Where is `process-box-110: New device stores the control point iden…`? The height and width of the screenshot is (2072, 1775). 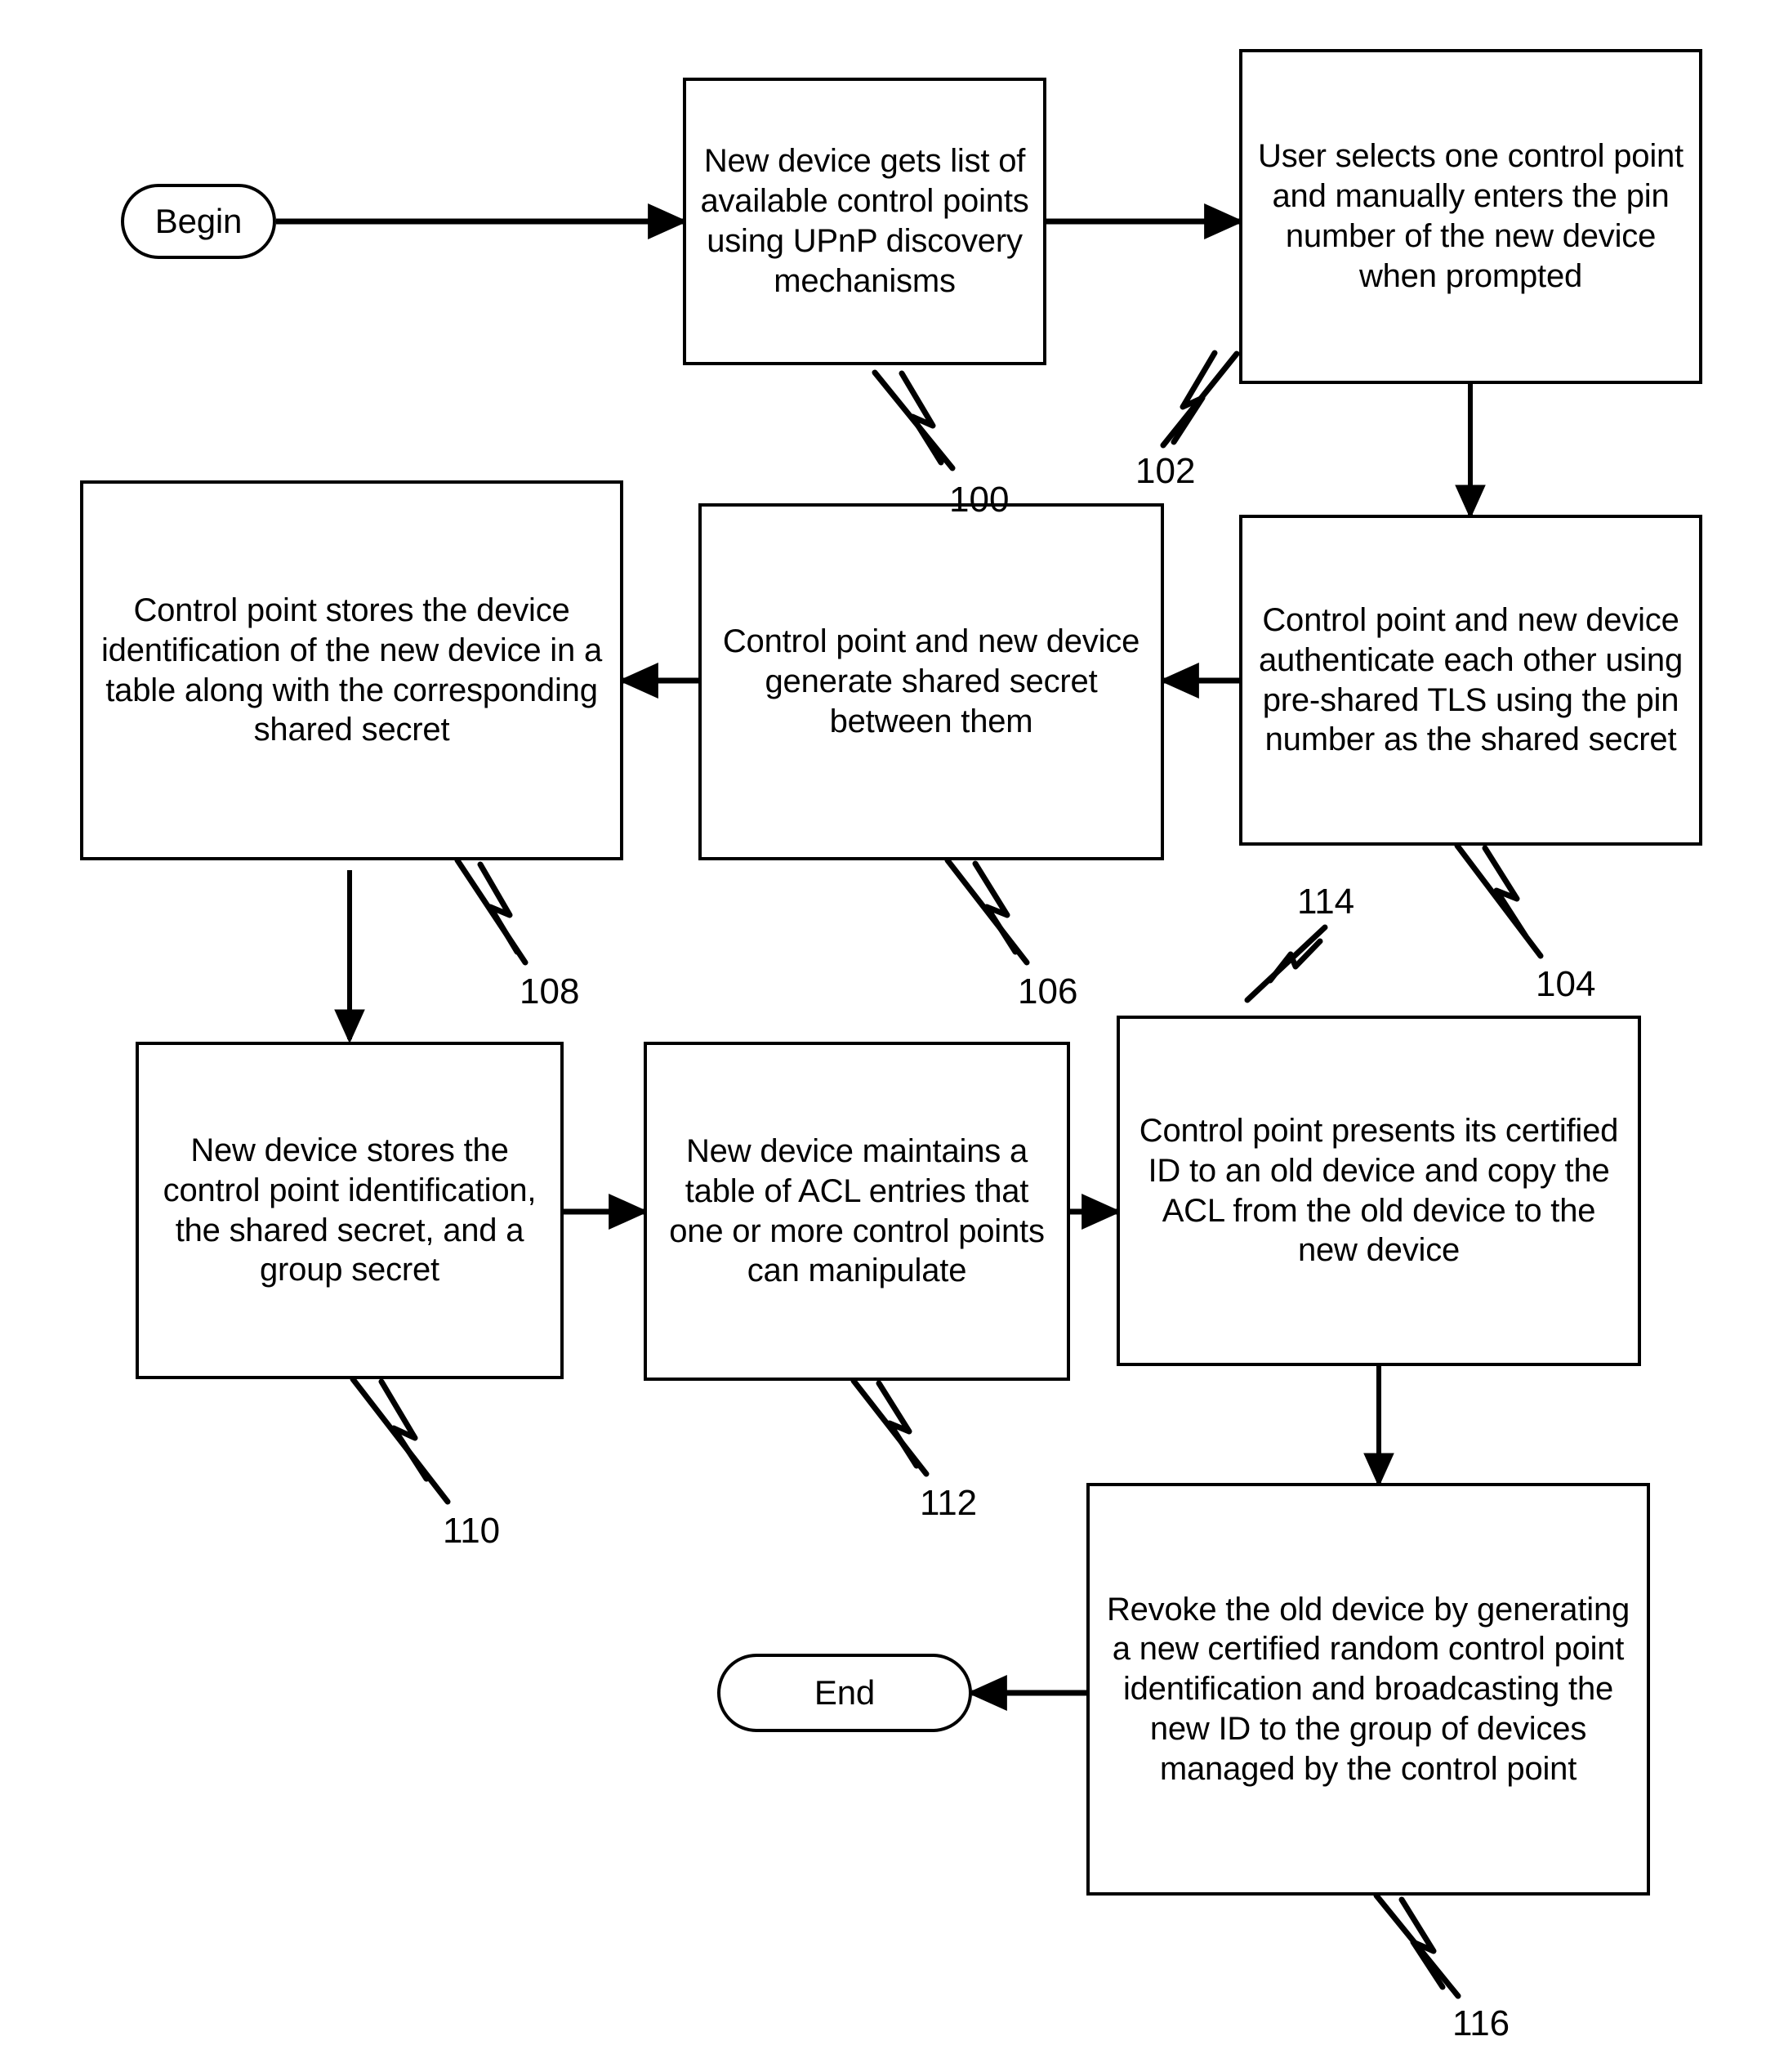
process-box-110: New device stores the control point iden… is located at coordinates (350, 1210).